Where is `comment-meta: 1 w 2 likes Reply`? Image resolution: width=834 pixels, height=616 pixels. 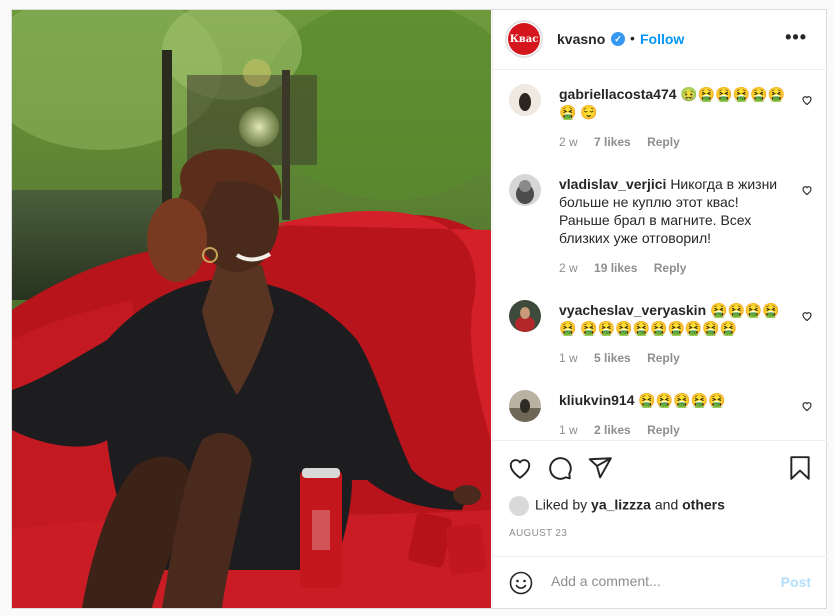 comment-meta: 1 w 2 likes Reply is located at coordinates (626, 430).